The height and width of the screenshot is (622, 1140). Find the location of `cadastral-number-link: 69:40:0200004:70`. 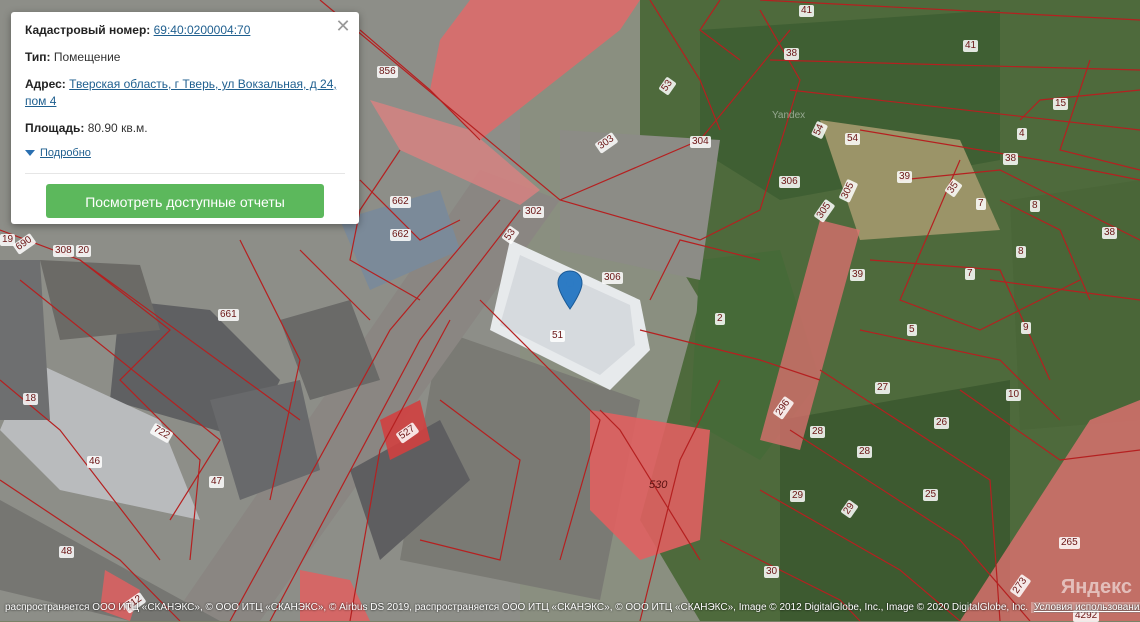

cadastral-number-link: 69:40:0200004:70 is located at coordinates (202, 30).